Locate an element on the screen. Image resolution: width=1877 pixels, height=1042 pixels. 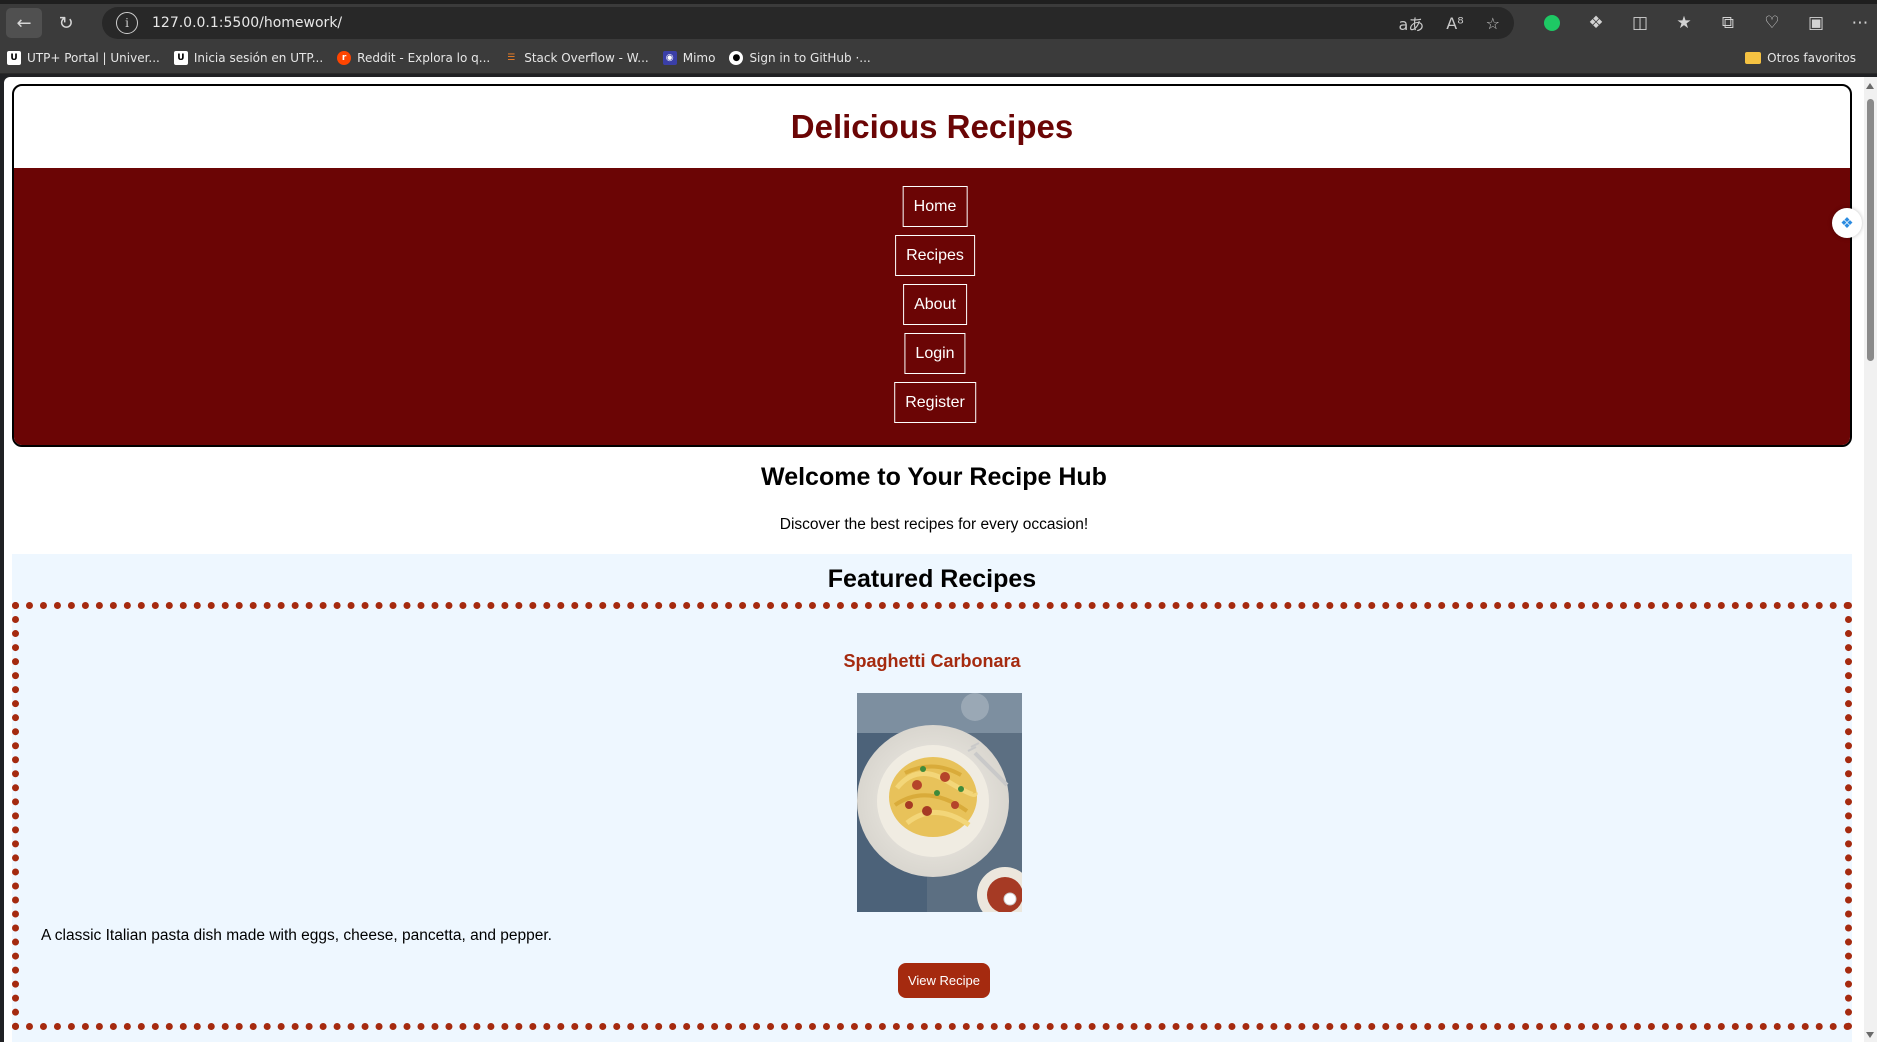
extensions-button: ❖ is located at coordinates (1596, 23).